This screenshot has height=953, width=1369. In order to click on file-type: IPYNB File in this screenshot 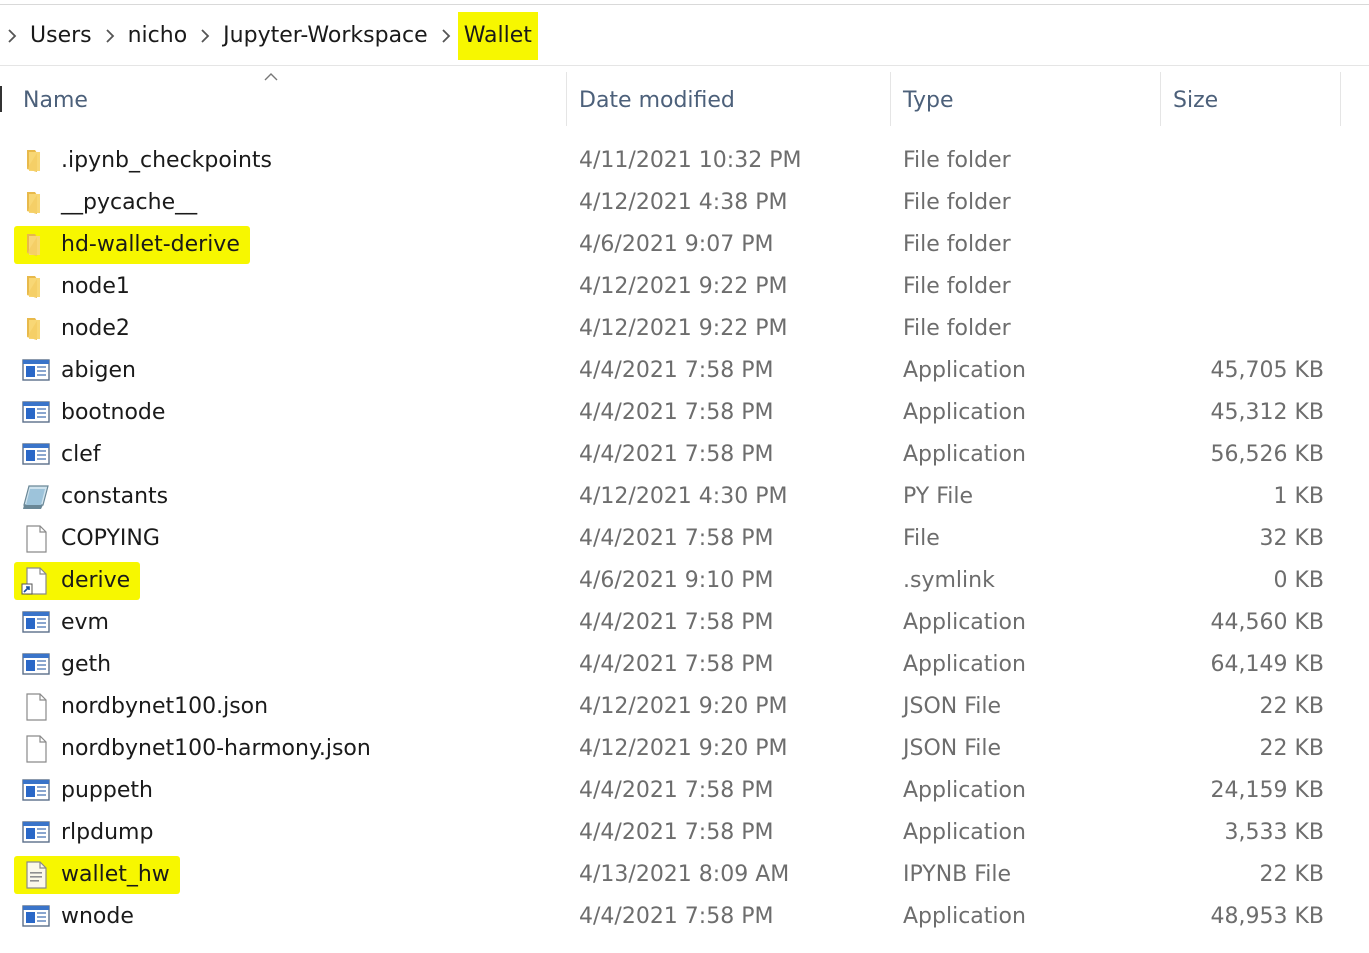, I will do `click(957, 874)`.